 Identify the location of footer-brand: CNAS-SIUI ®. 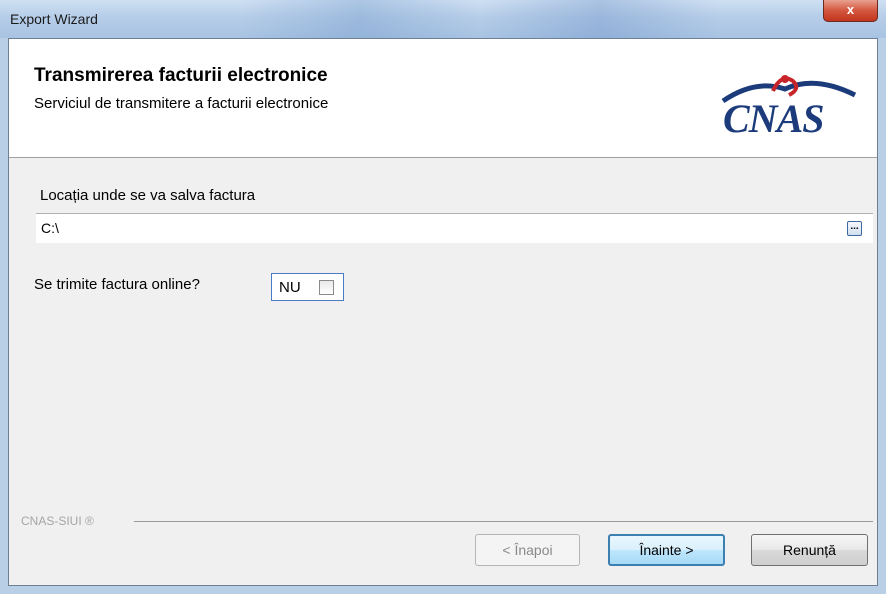
(57, 521).